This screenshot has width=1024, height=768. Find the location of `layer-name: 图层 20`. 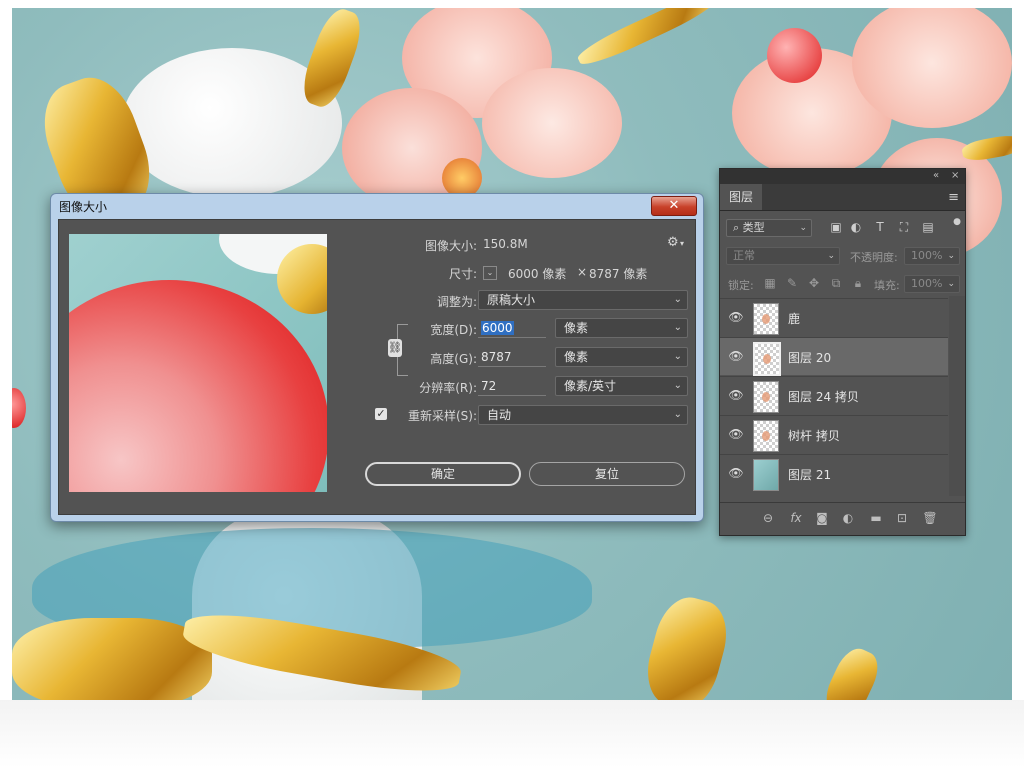

layer-name: 图层 20 is located at coordinates (810, 358).